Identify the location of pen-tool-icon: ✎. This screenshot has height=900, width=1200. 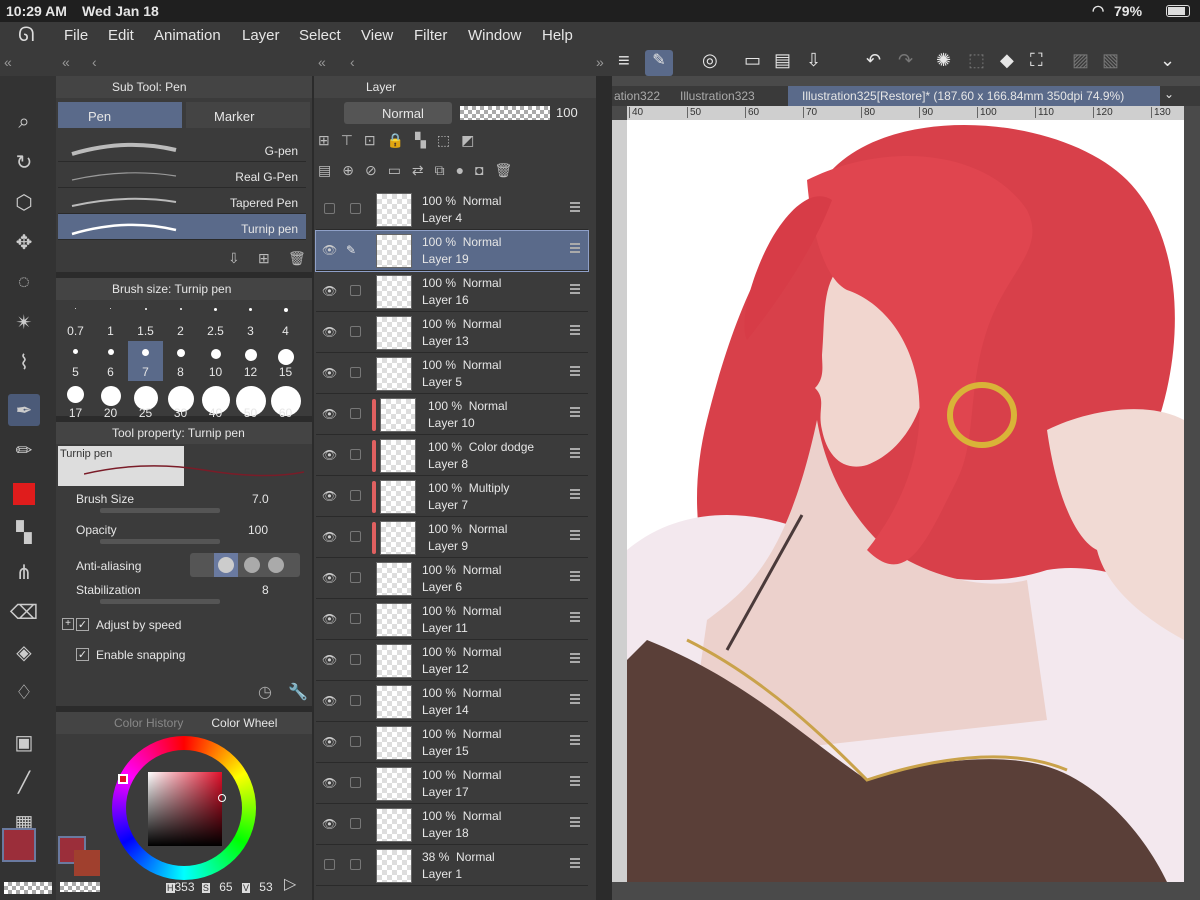
(659, 63).